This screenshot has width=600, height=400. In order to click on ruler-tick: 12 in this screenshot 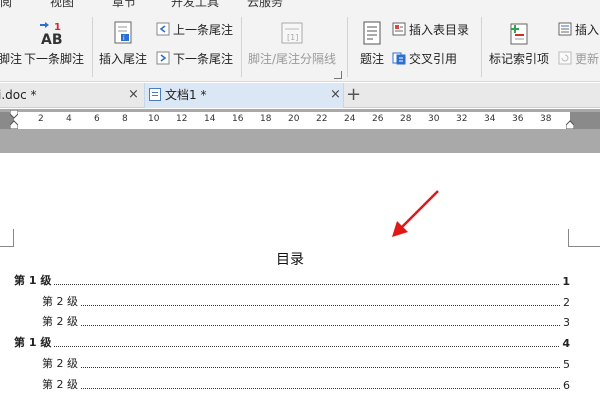, I will do `click(182, 119)`.